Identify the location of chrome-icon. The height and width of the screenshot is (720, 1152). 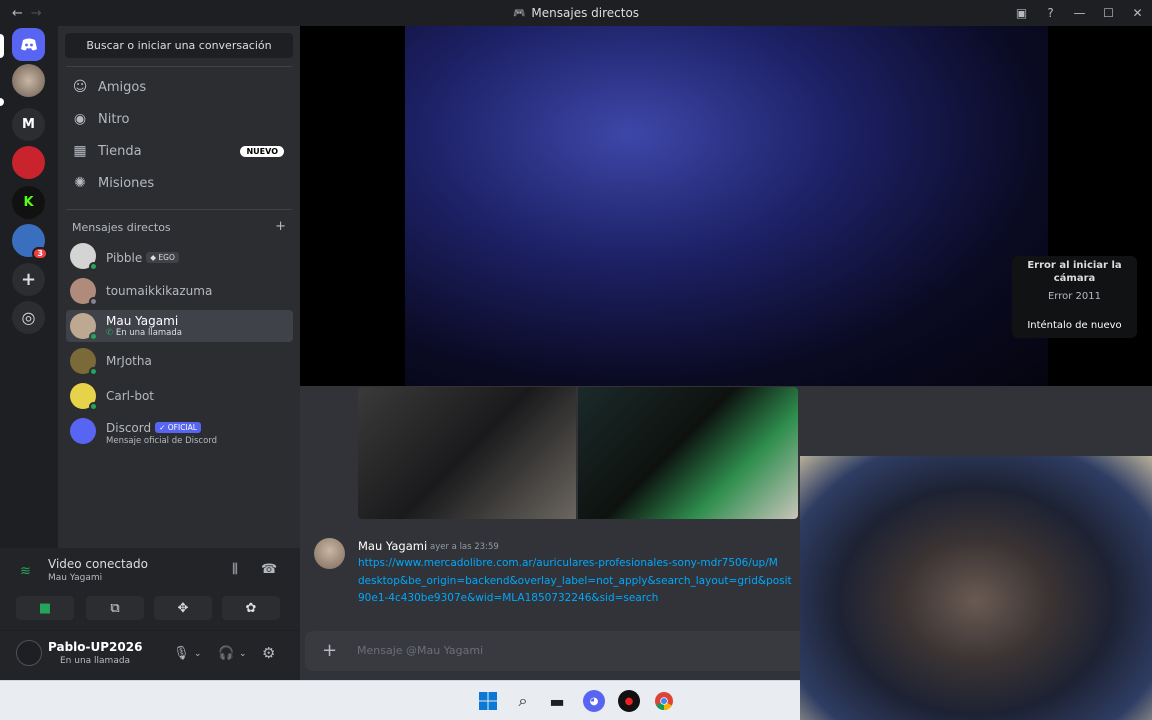
(664, 701).